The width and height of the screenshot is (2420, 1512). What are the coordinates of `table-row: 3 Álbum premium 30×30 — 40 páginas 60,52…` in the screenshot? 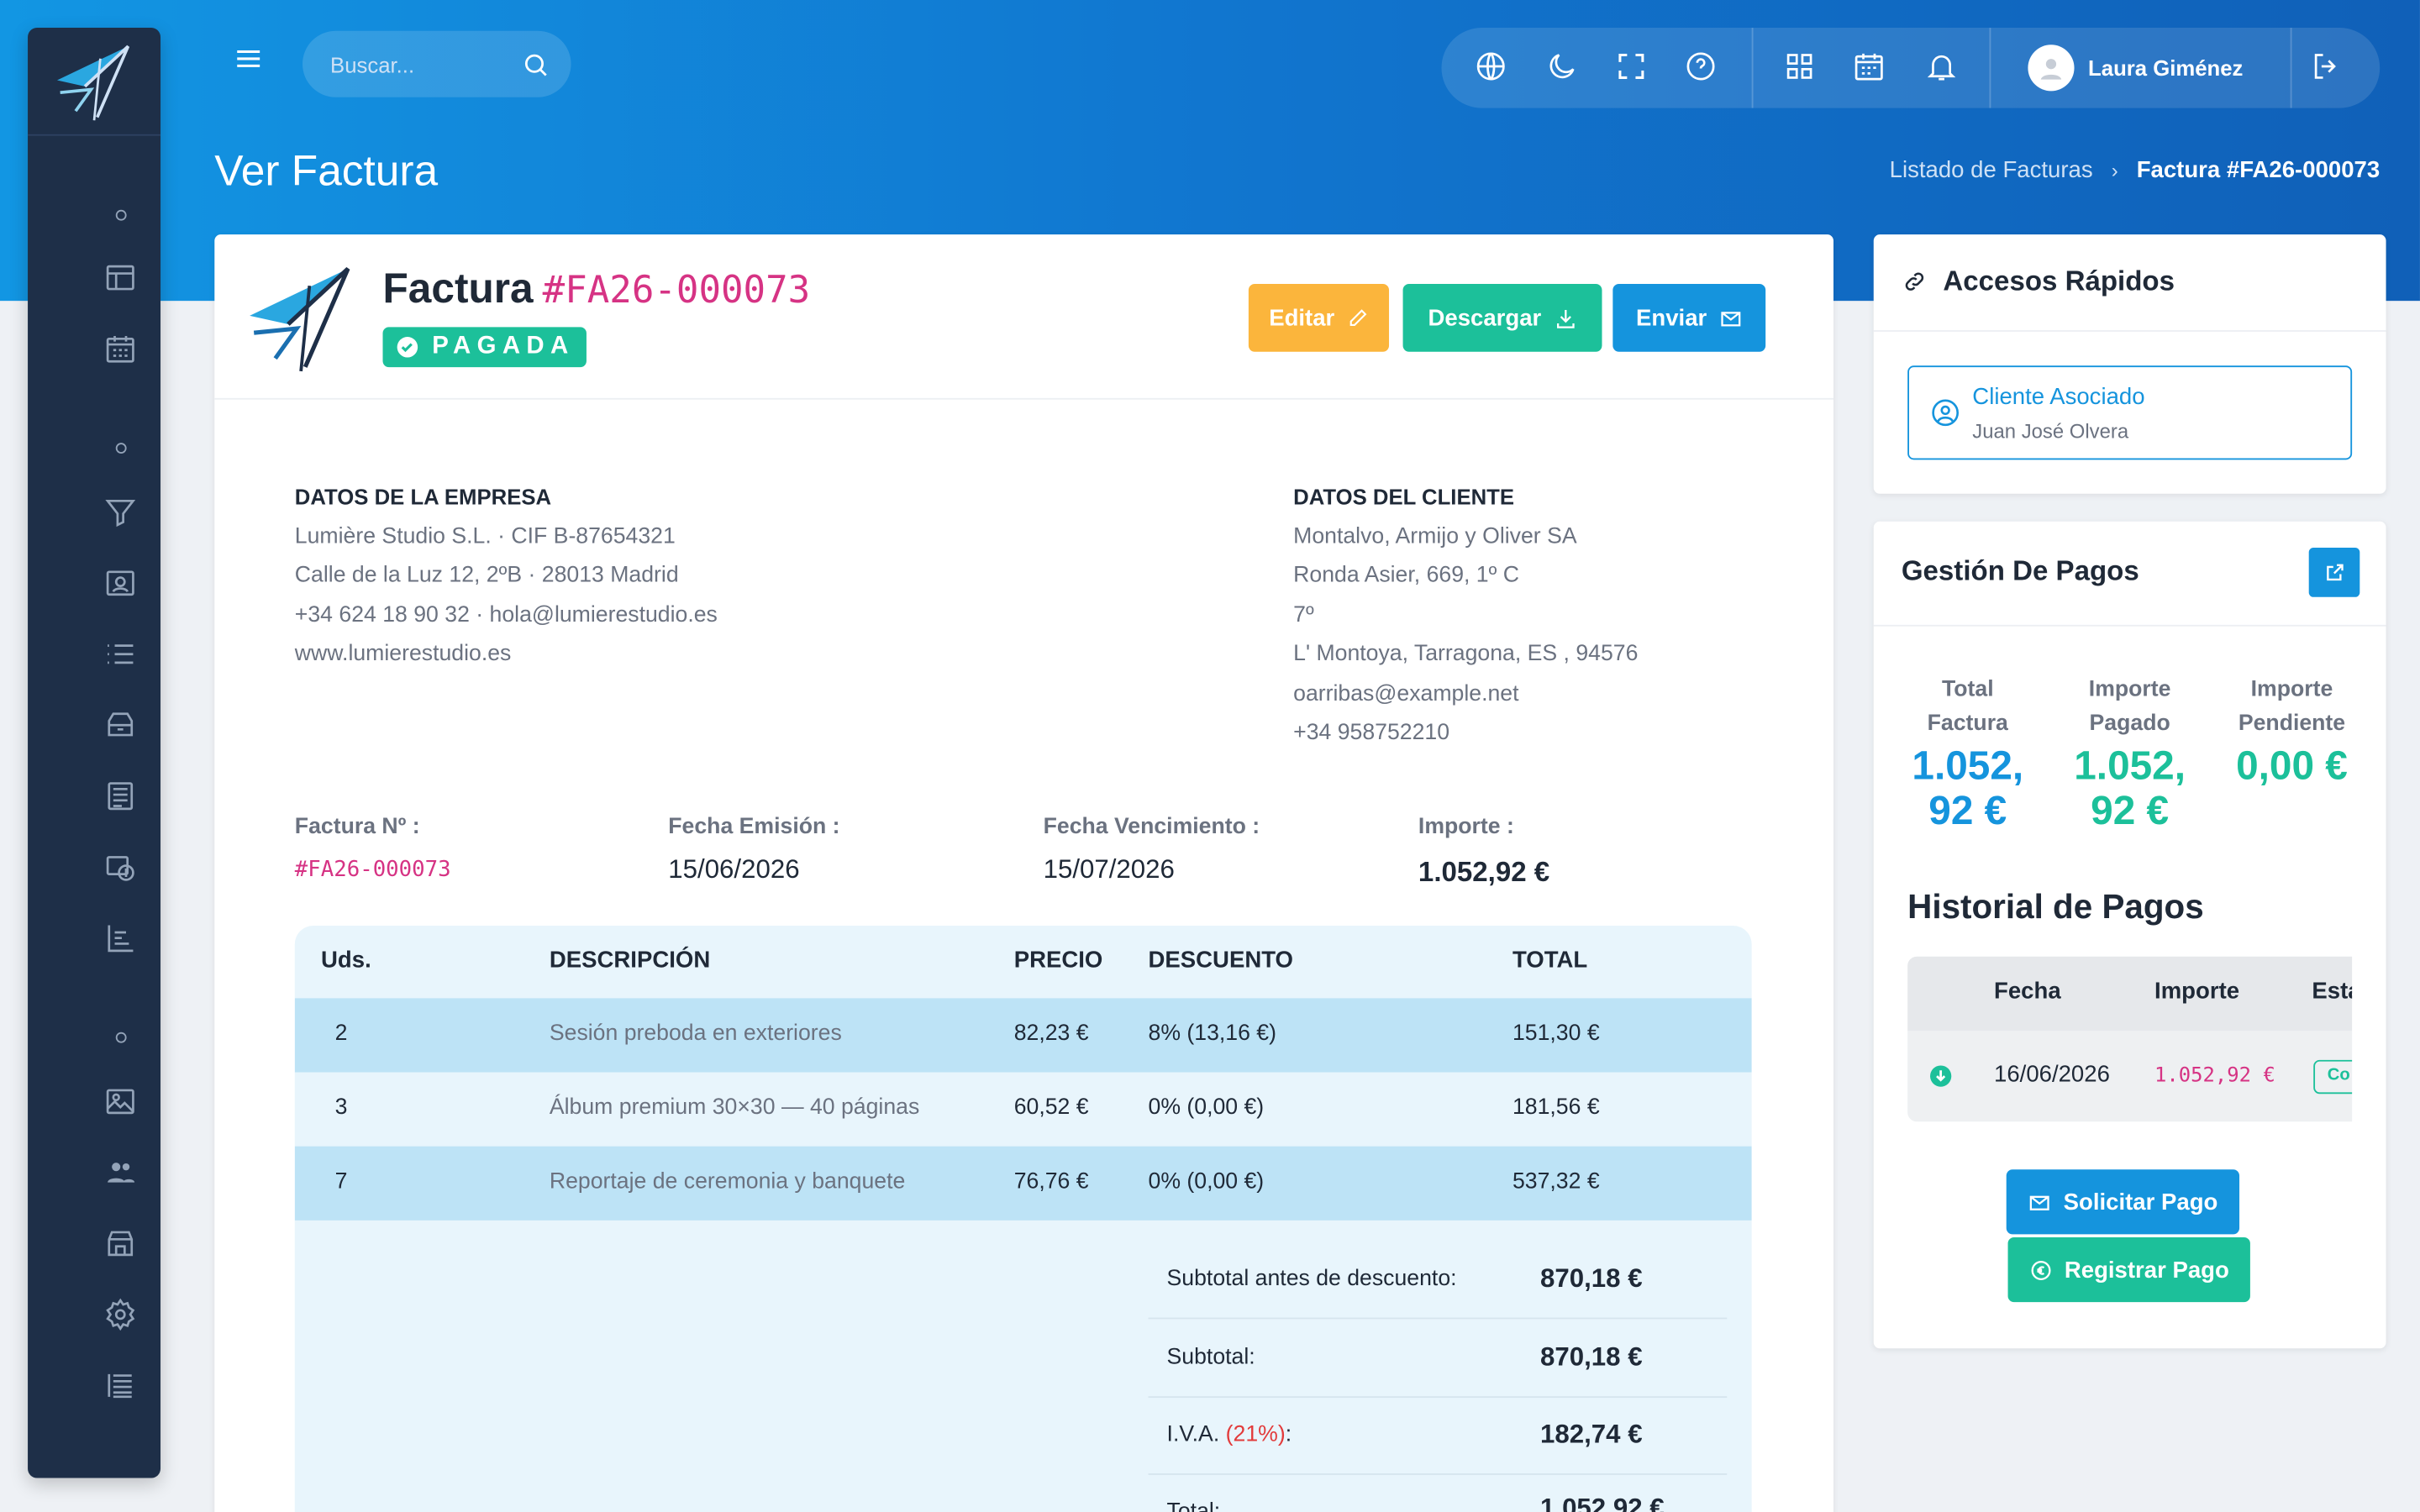 It's located at (1023, 1110).